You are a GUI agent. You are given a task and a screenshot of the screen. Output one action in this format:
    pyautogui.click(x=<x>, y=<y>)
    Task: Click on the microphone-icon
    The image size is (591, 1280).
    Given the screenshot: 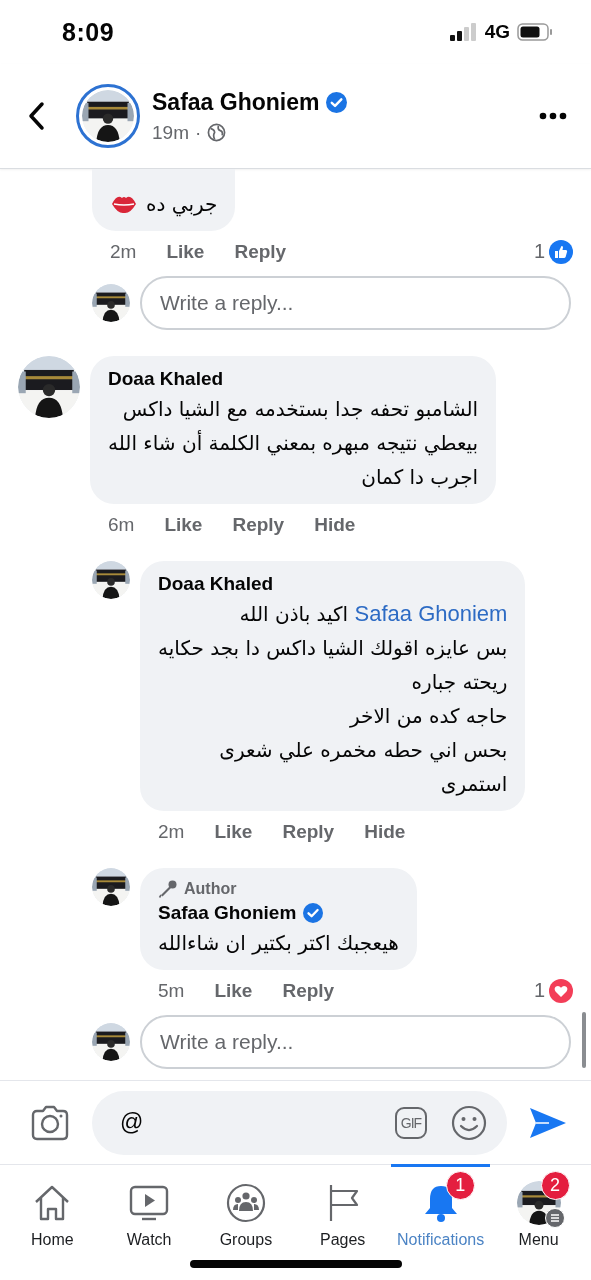 What is the action you would take?
    pyautogui.click(x=168, y=889)
    